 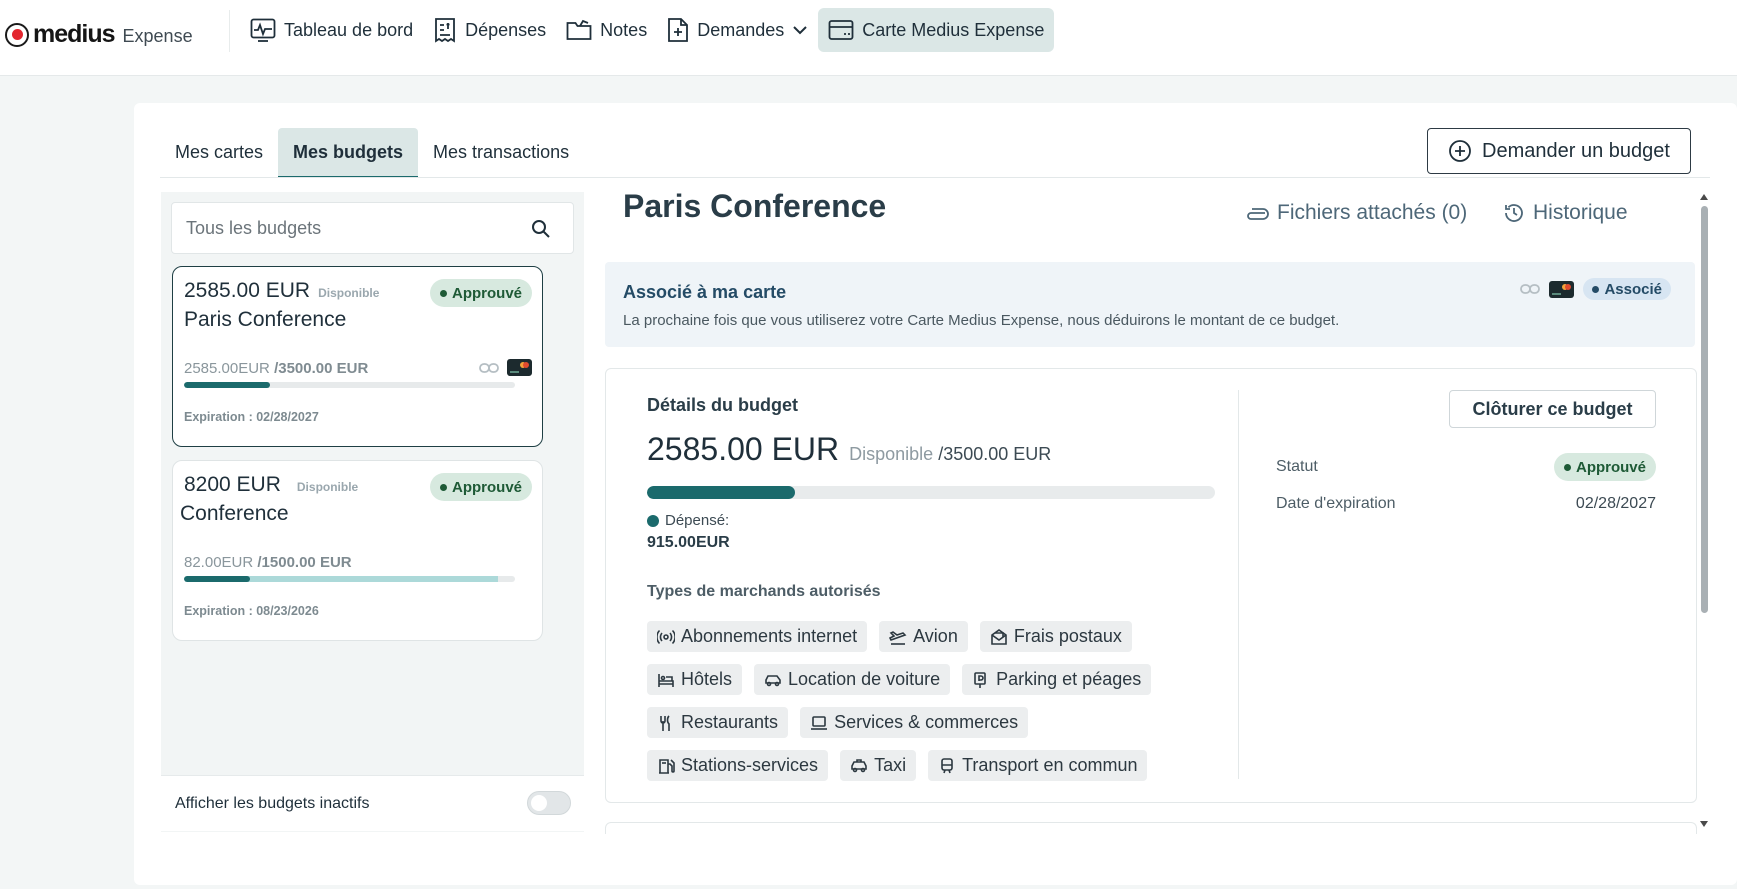 I want to click on merchant-type-label: Avion, so click(x=935, y=636).